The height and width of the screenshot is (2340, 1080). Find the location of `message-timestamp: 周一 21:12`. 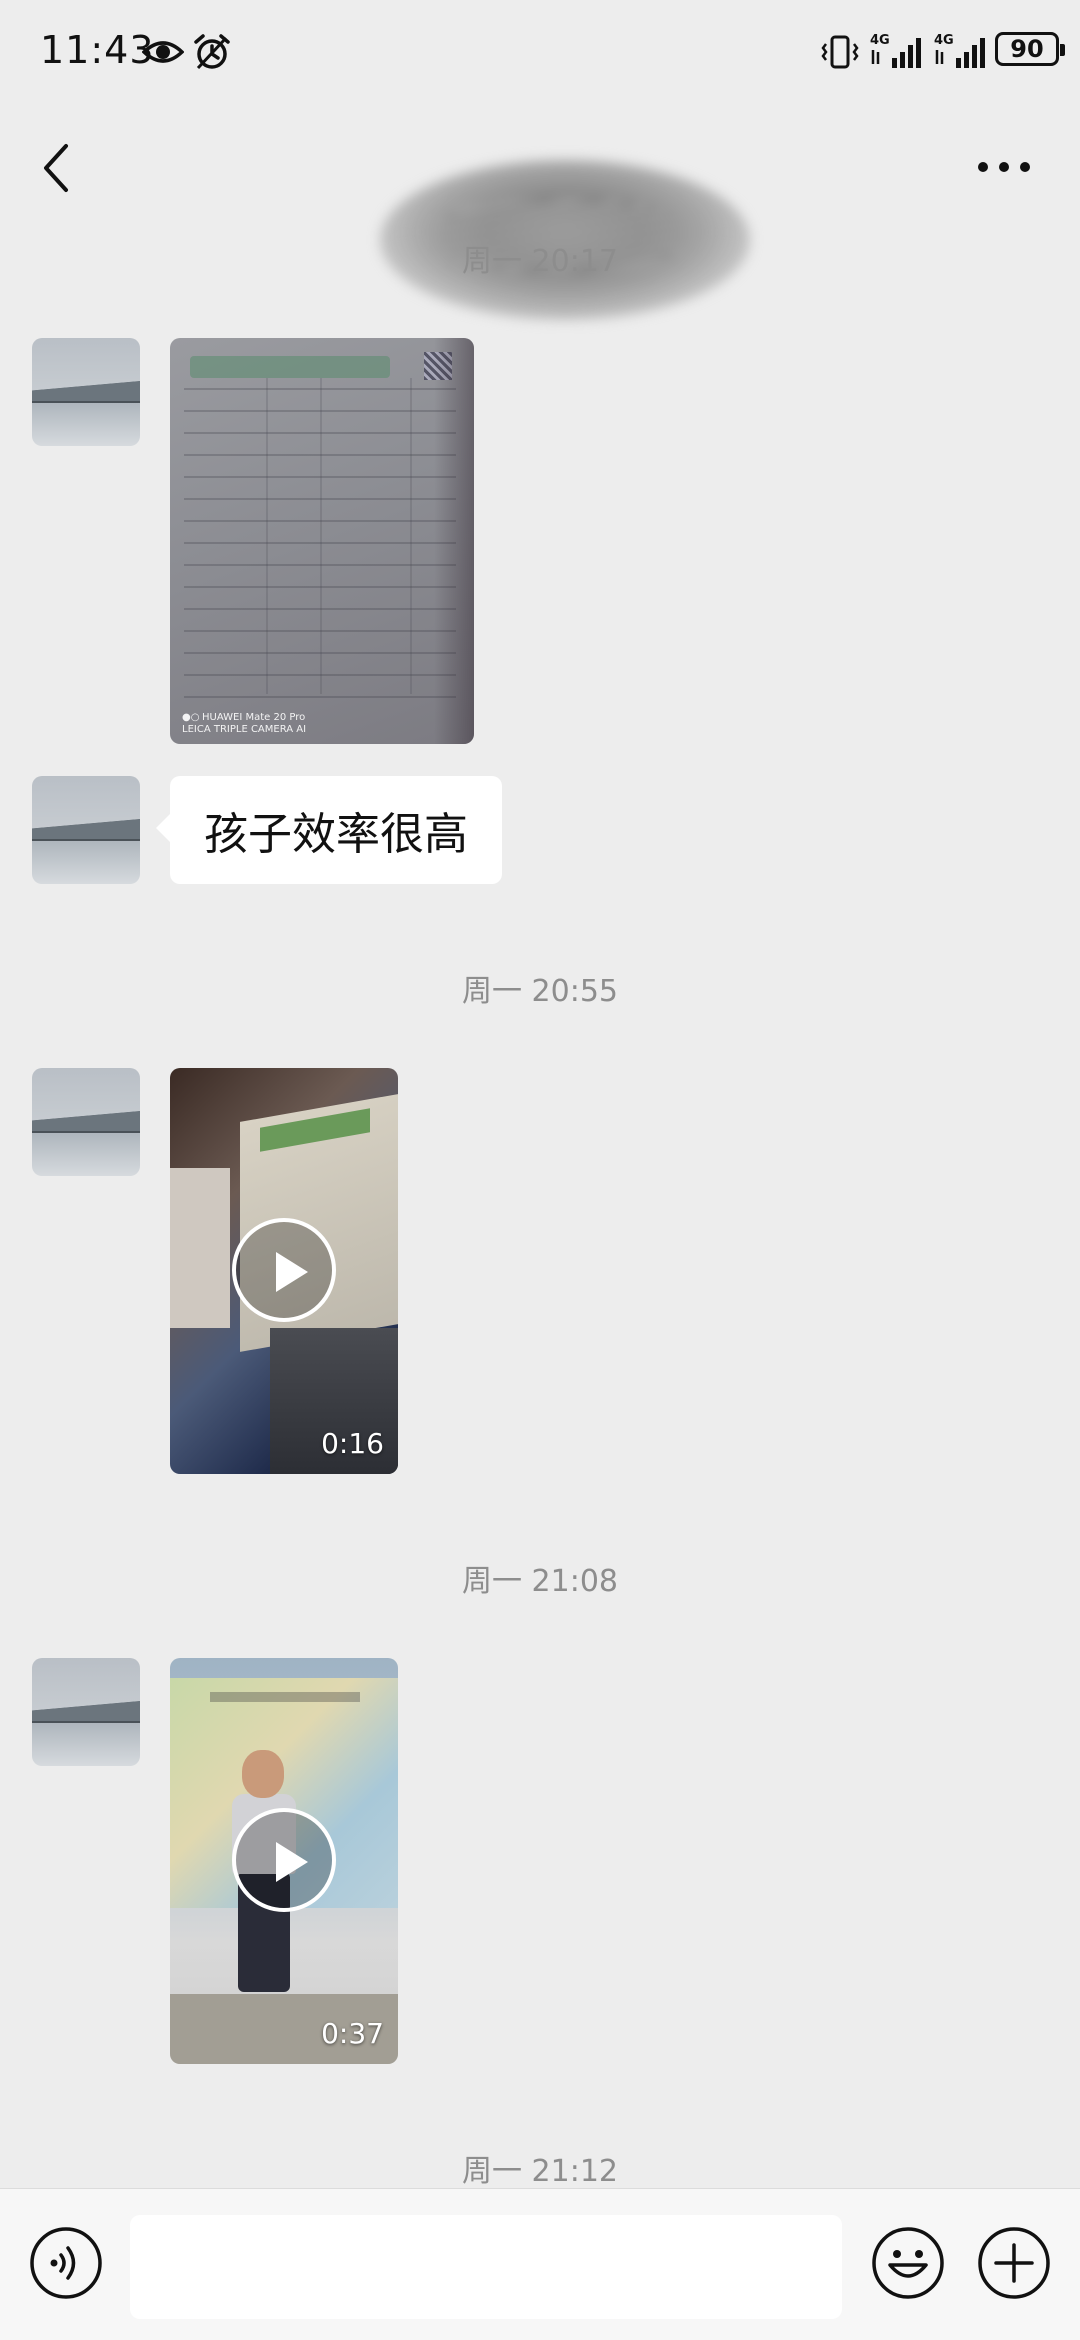

message-timestamp: 周一 21:12 is located at coordinates (540, 2171).